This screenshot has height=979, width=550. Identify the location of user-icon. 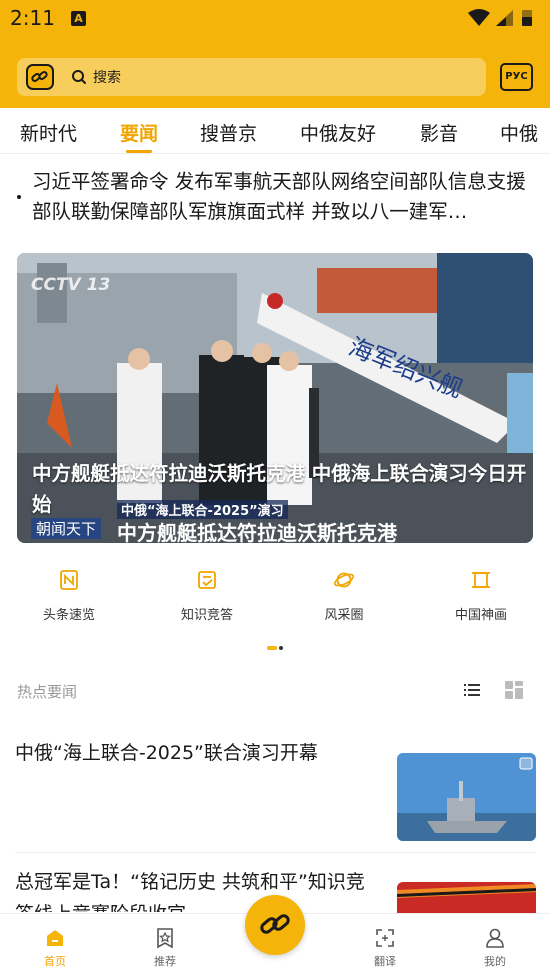
(495, 938).